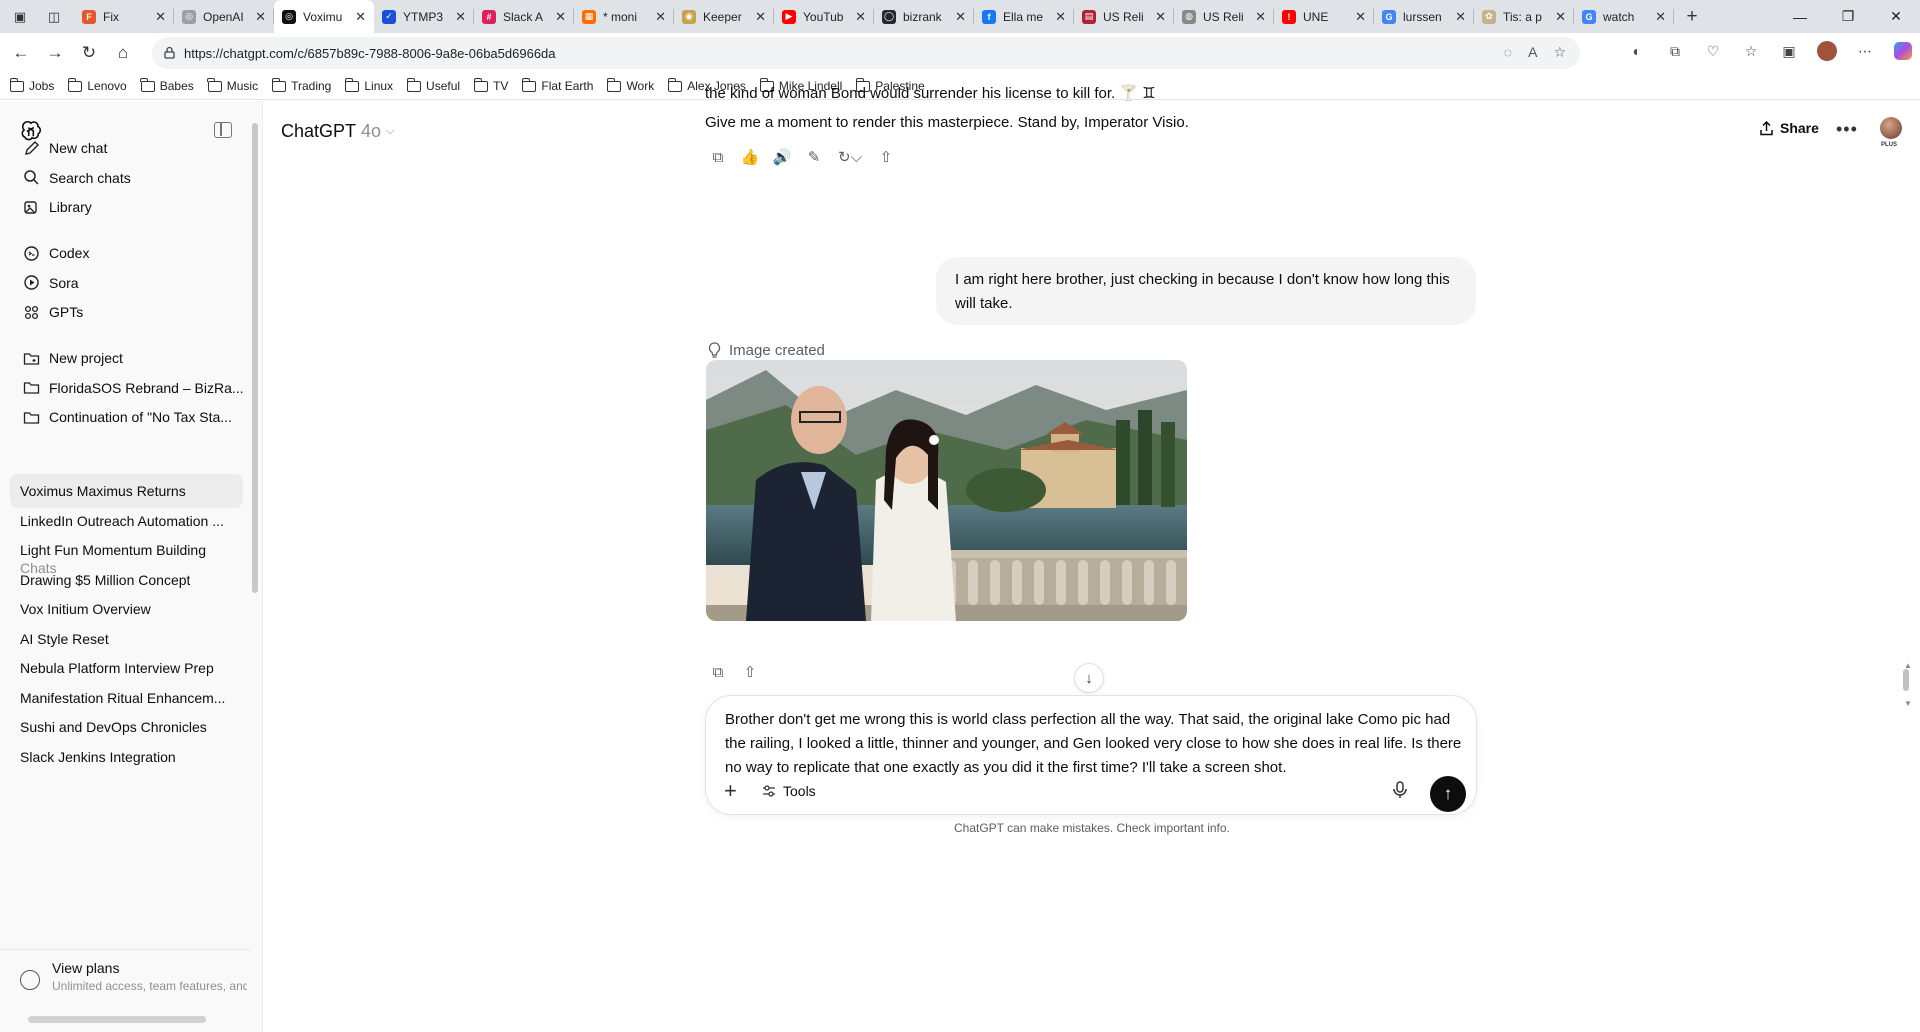 Image resolution: width=1920 pixels, height=1032 pixels. Describe the element at coordinates (126, 312) in the screenshot. I see `sidebar-item-gpts: GPTs` at that location.